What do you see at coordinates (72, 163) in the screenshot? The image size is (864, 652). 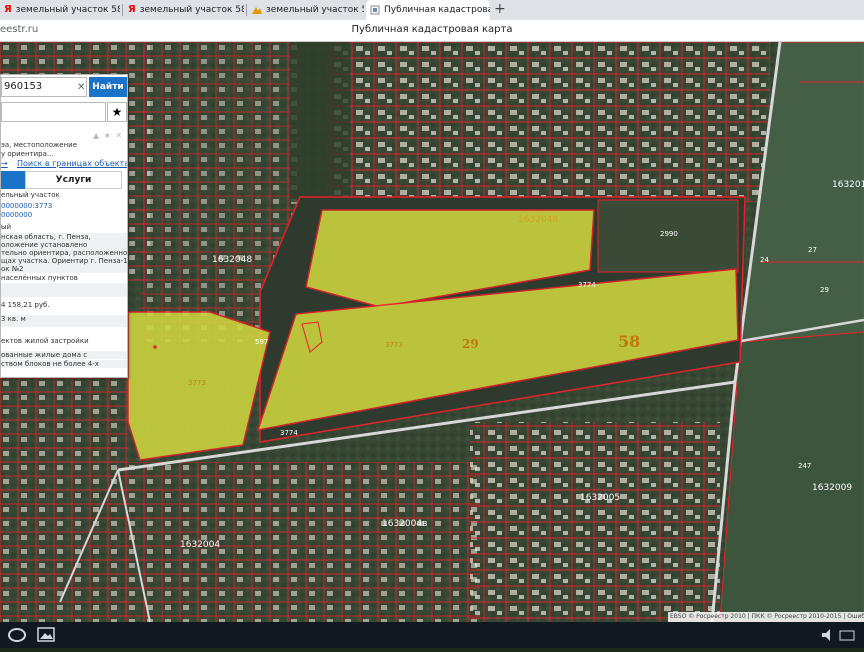 I see `search-in-bounds-link: Поиск в границах объекта →` at bounding box center [72, 163].